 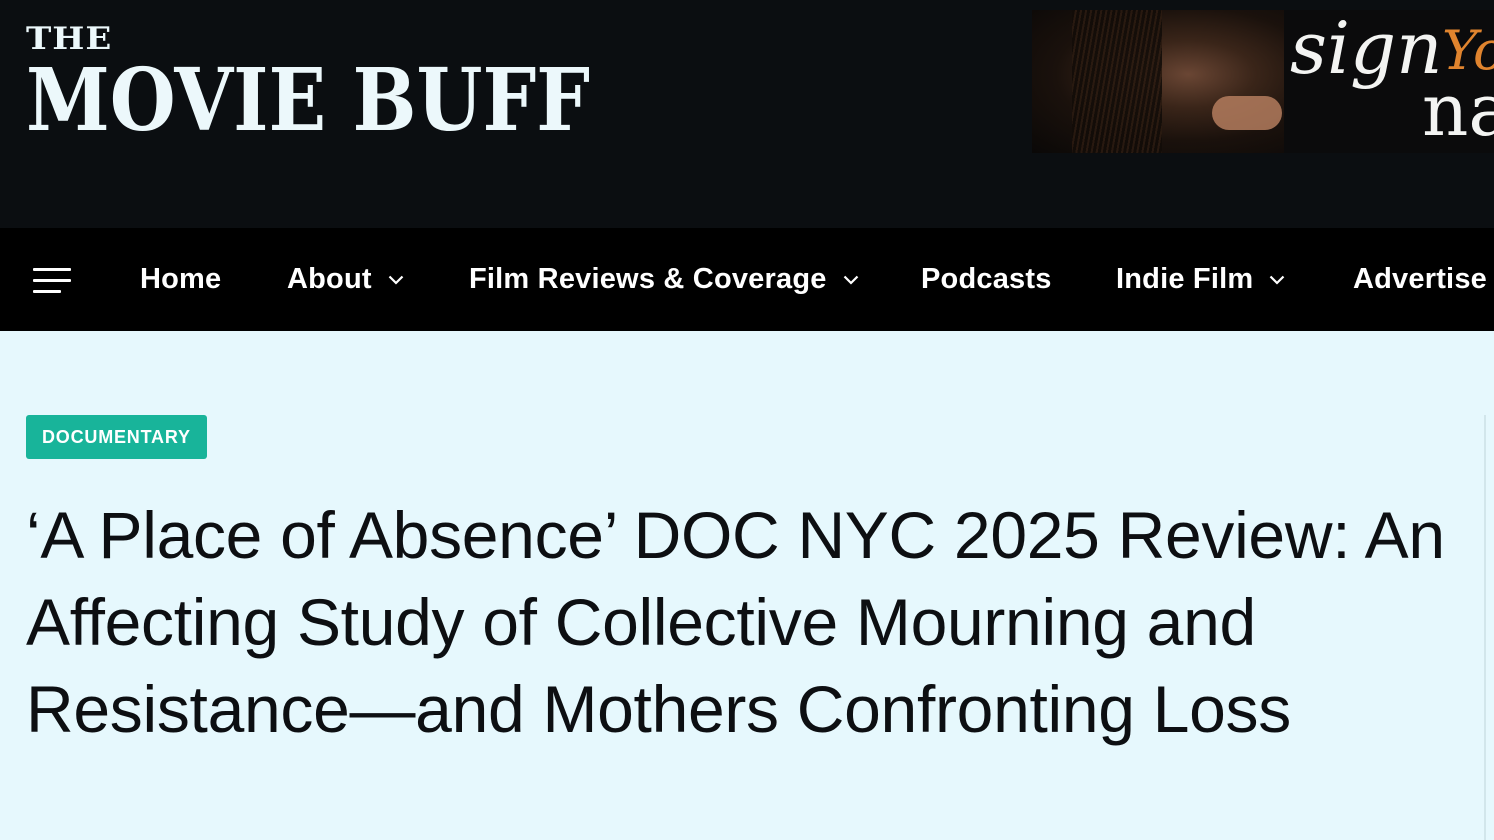 I want to click on nav-item-label: Podcasts, so click(x=986, y=279).